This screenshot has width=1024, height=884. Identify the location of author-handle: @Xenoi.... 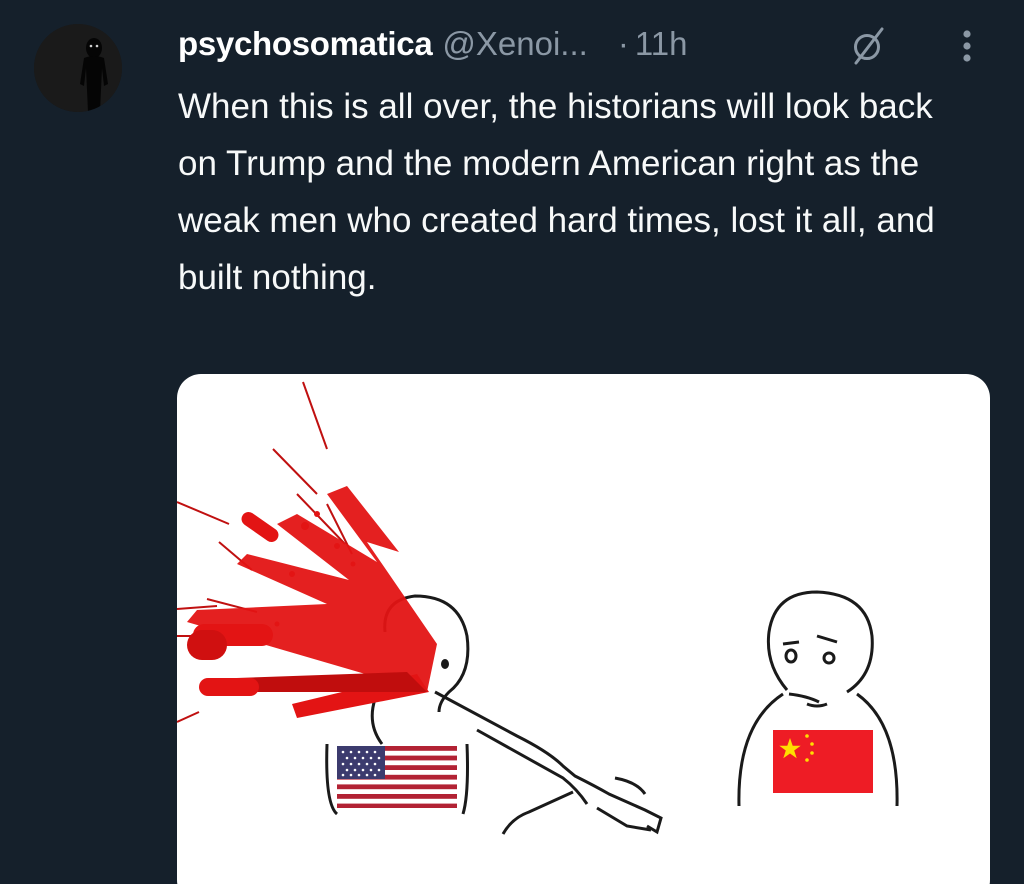
(514, 44).